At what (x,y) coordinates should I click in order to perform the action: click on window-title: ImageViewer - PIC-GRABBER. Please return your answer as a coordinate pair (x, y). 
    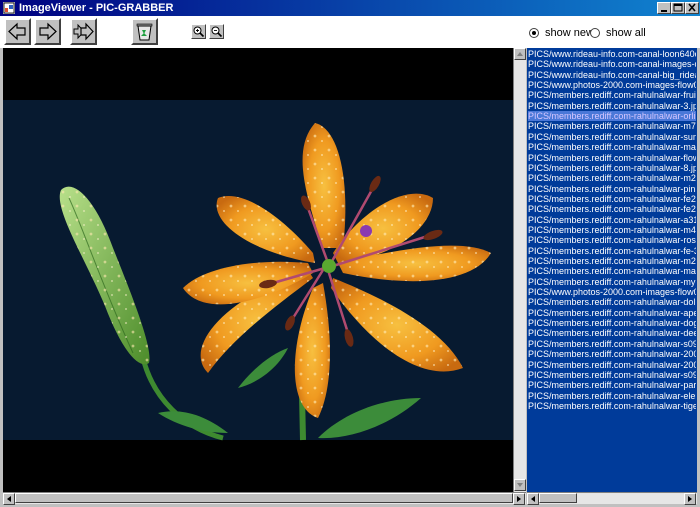
    Looking at the image, I should click on (96, 8).